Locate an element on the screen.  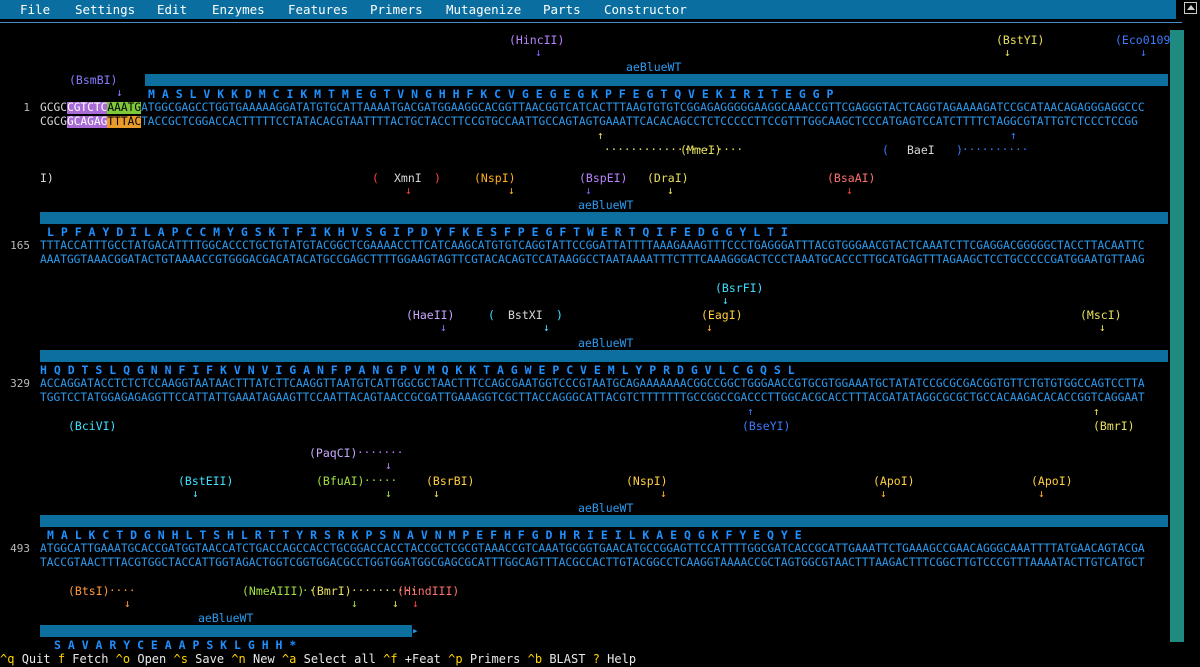
line-number: 493 is located at coordinates (20, 548).